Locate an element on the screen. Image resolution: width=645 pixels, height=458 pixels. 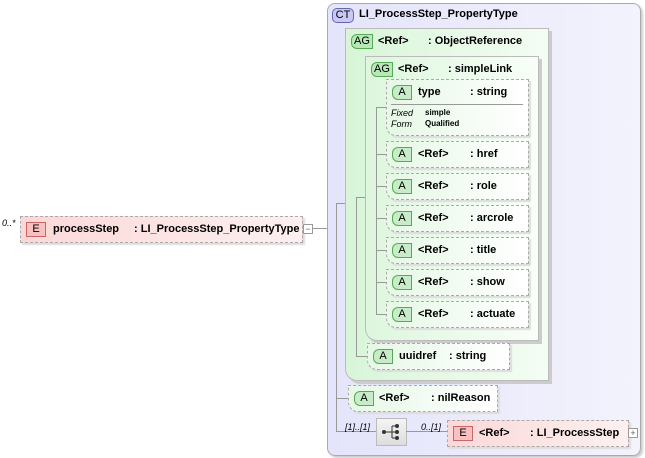
collapse-icon: − is located at coordinates (308, 229).